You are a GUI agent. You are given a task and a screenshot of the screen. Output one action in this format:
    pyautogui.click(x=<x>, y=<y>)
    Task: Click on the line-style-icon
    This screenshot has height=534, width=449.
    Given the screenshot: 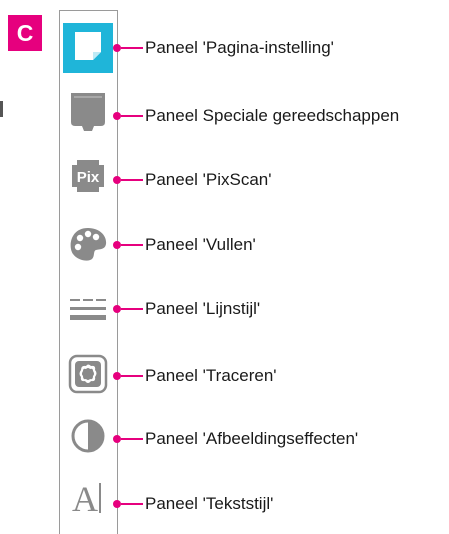 What is the action you would take?
    pyautogui.click(x=88, y=311)
    